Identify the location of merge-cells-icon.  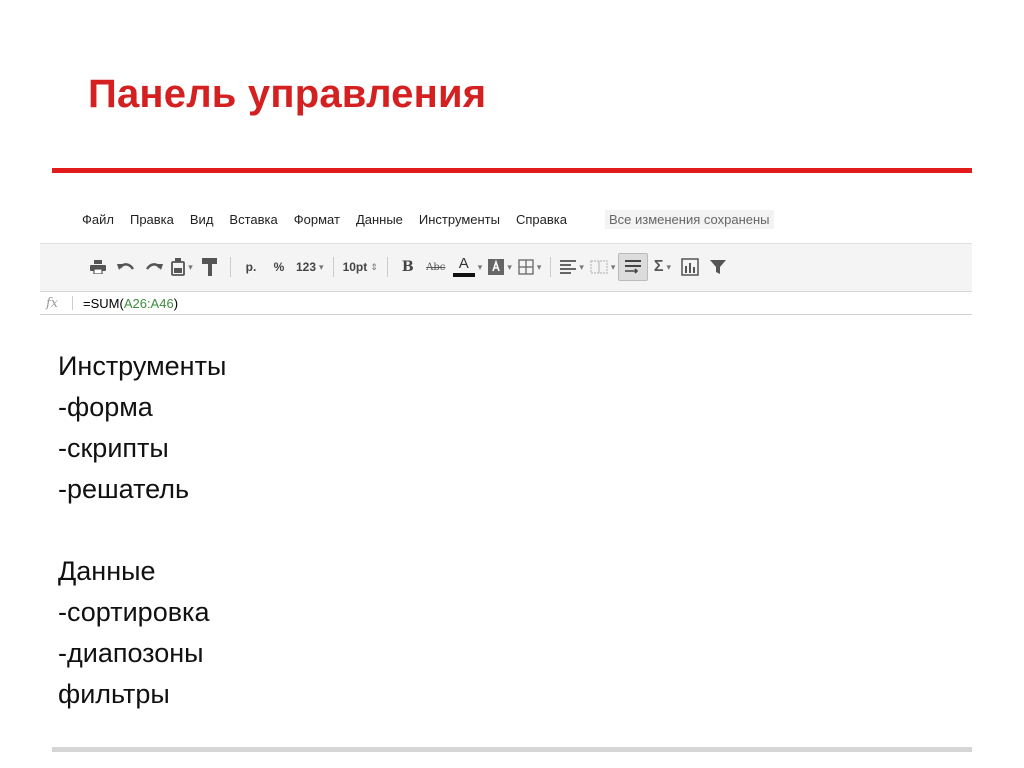
(599, 267).